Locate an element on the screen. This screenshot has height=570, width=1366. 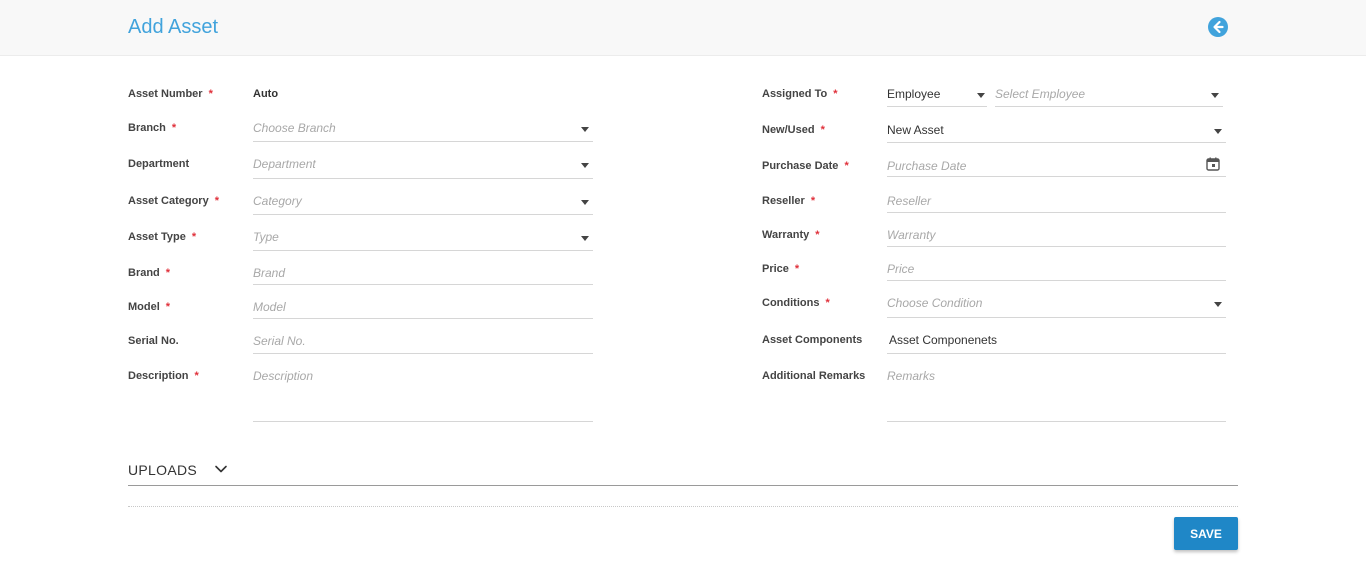
additional-remarks-label: Additional Remarks is located at coordinates (814, 376).